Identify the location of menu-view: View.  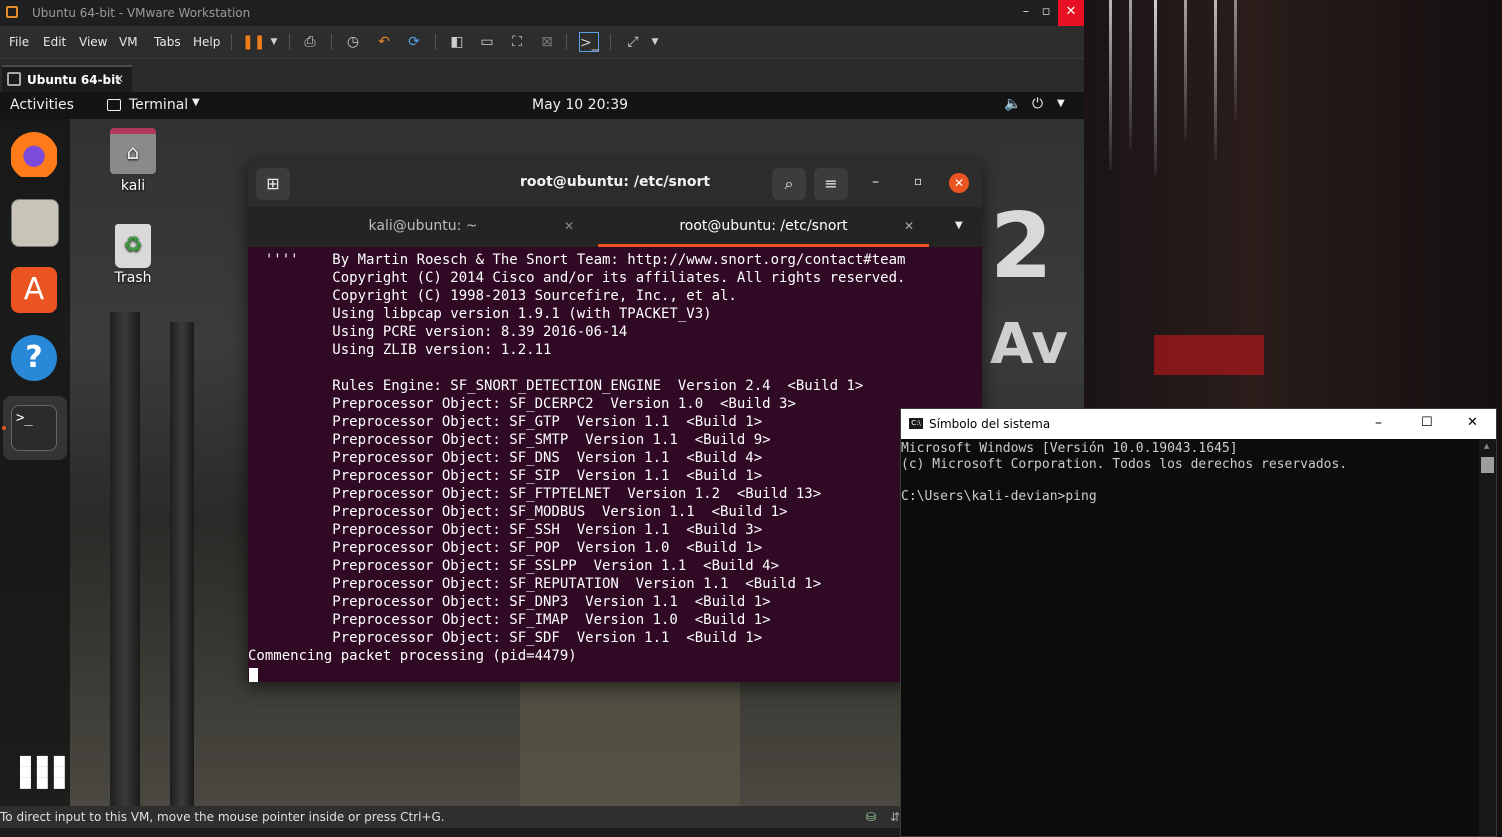
(93, 42).